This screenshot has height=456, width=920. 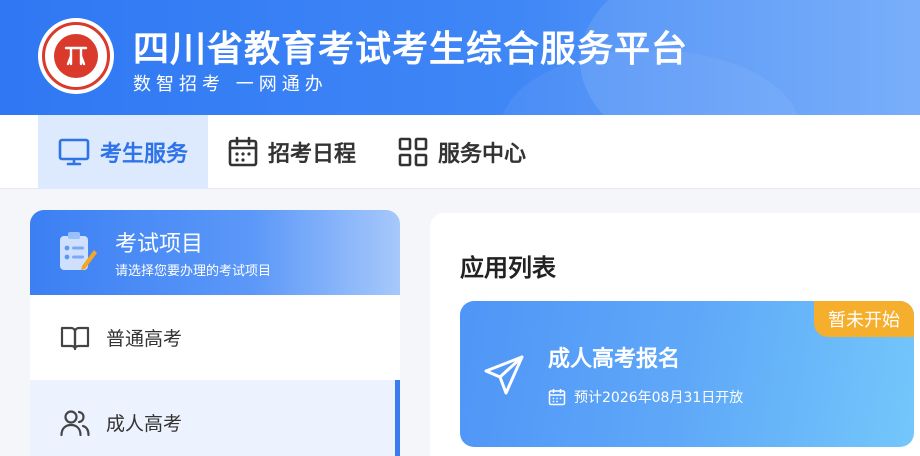 I want to click on sidebar-item-adult-gaokao: 成人高考, so click(x=215, y=418).